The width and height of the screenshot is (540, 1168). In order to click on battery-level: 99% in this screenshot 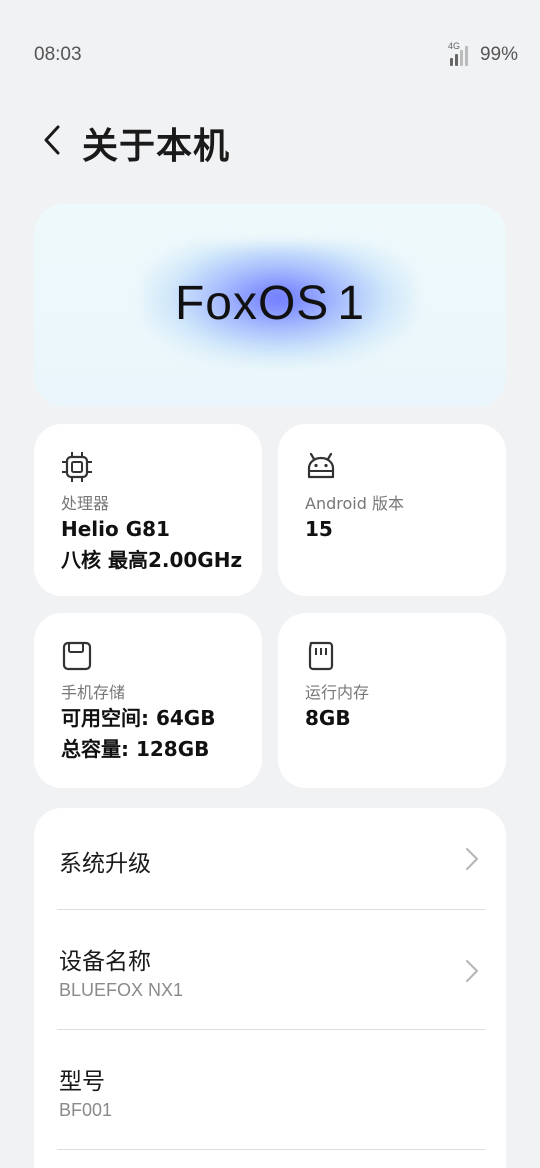, I will do `click(498, 54)`.